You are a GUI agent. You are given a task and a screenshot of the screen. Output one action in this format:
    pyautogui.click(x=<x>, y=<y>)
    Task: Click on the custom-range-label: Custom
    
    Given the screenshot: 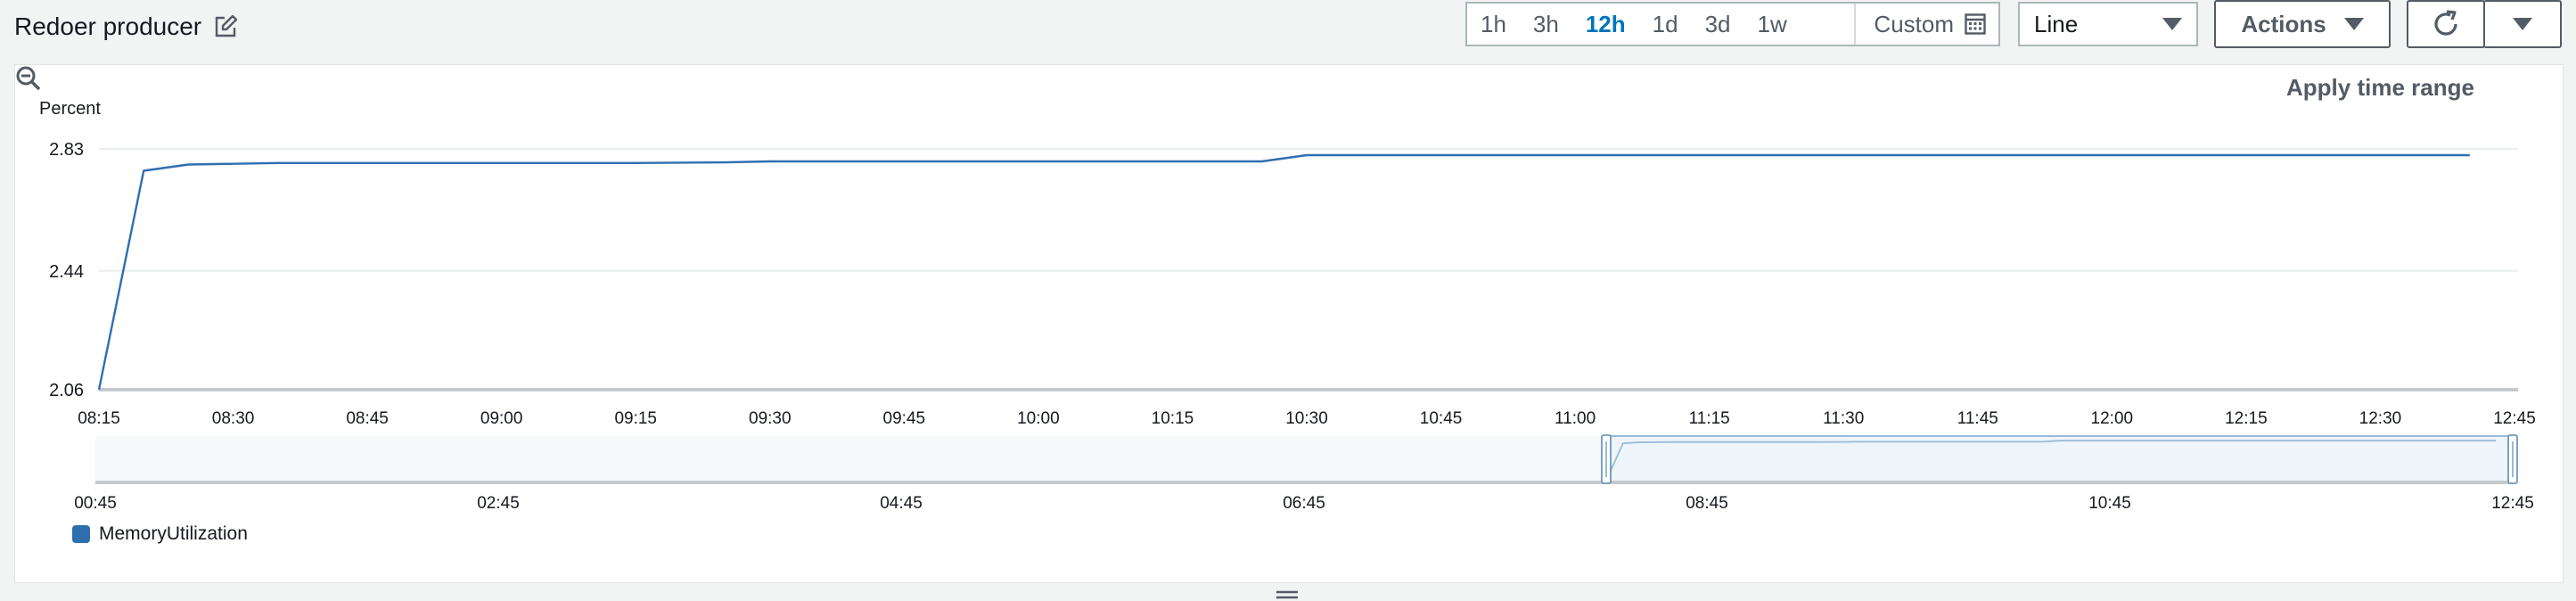 What is the action you would take?
    pyautogui.click(x=1914, y=23)
    